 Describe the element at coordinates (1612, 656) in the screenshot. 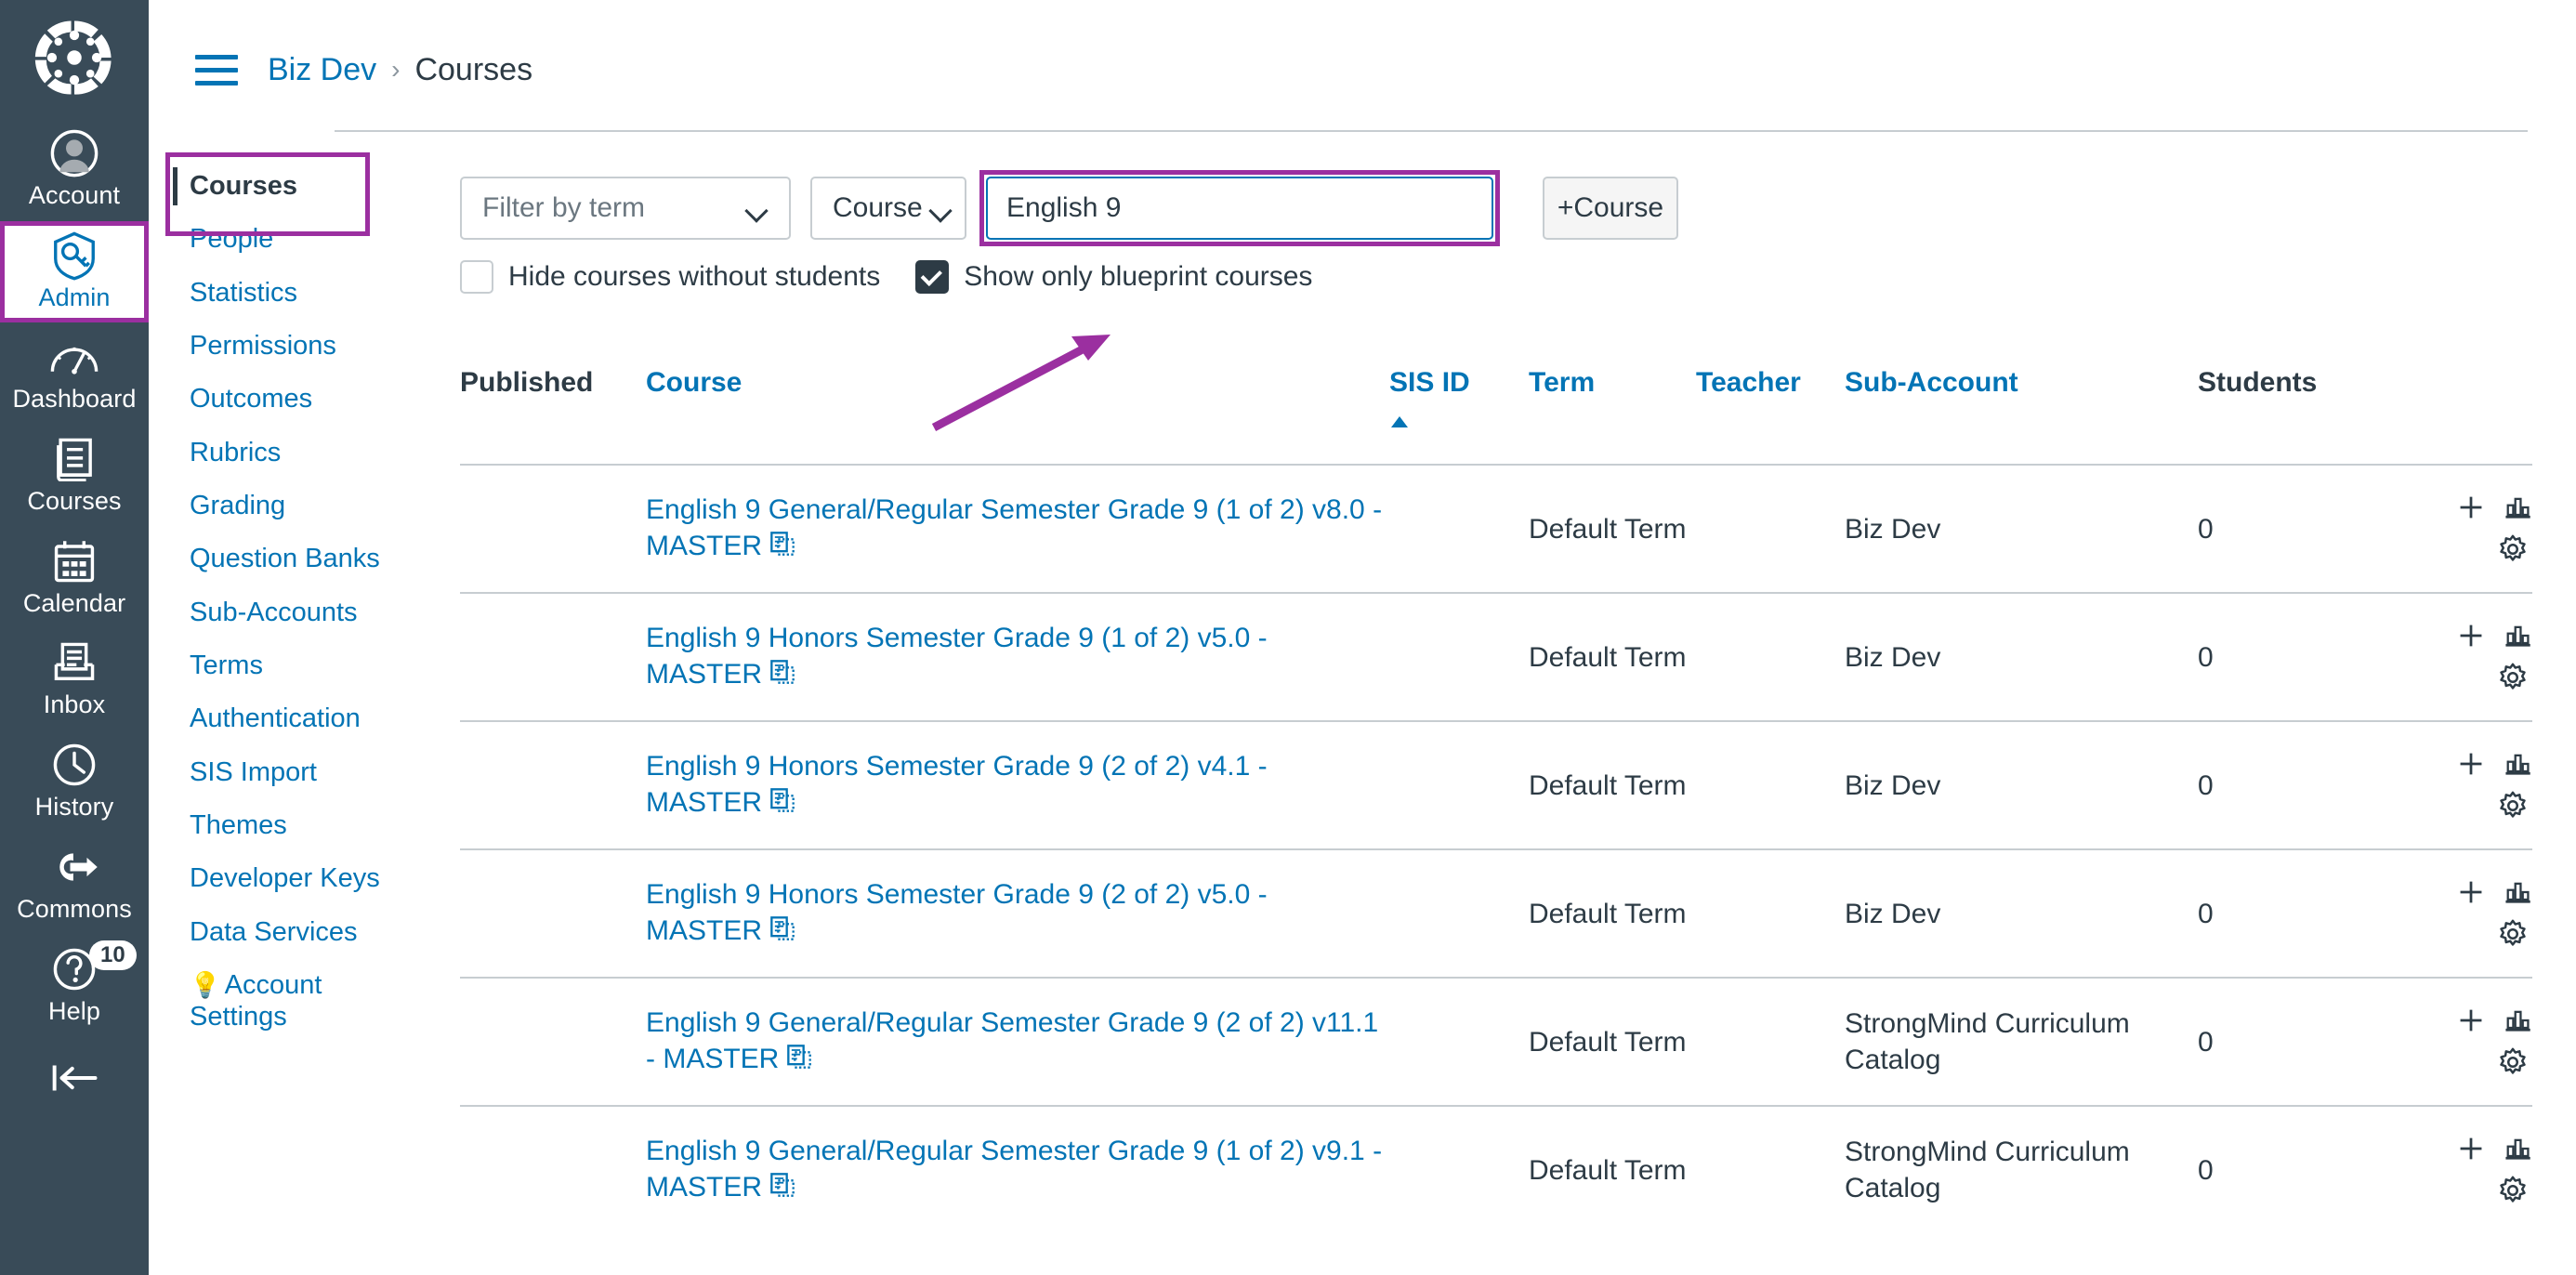

I see `cell-term: Default Term` at that location.